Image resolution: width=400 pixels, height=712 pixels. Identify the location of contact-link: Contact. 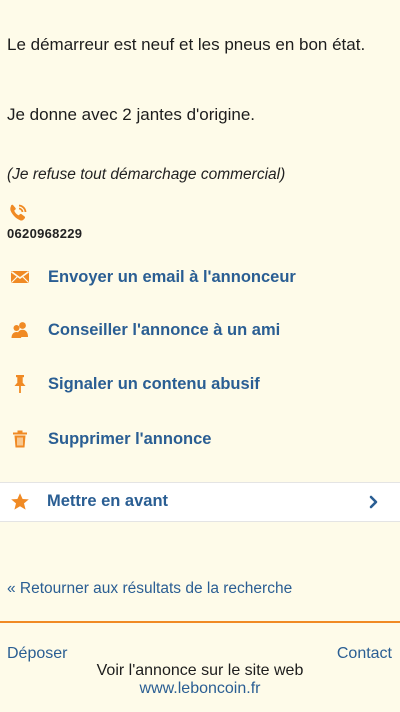
(364, 654).